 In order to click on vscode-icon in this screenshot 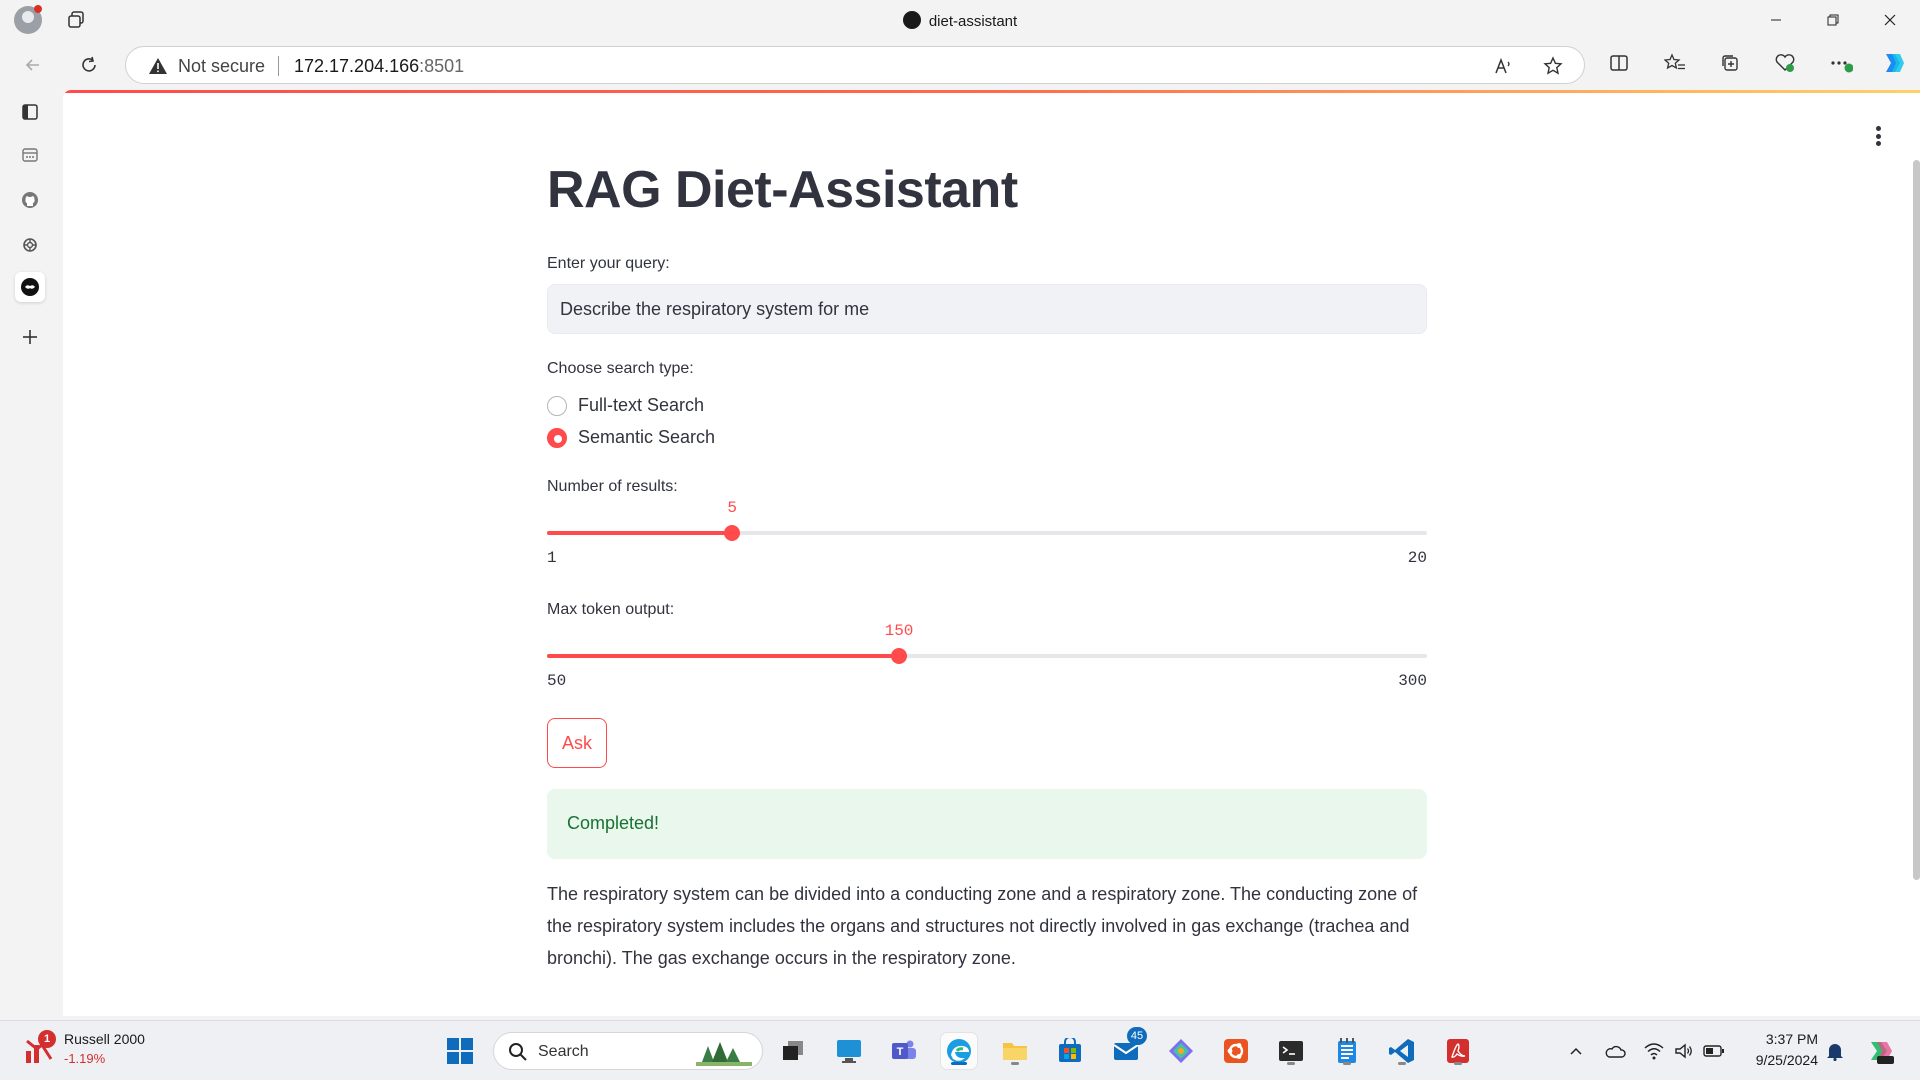, I will do `click(1402, 1051)`.